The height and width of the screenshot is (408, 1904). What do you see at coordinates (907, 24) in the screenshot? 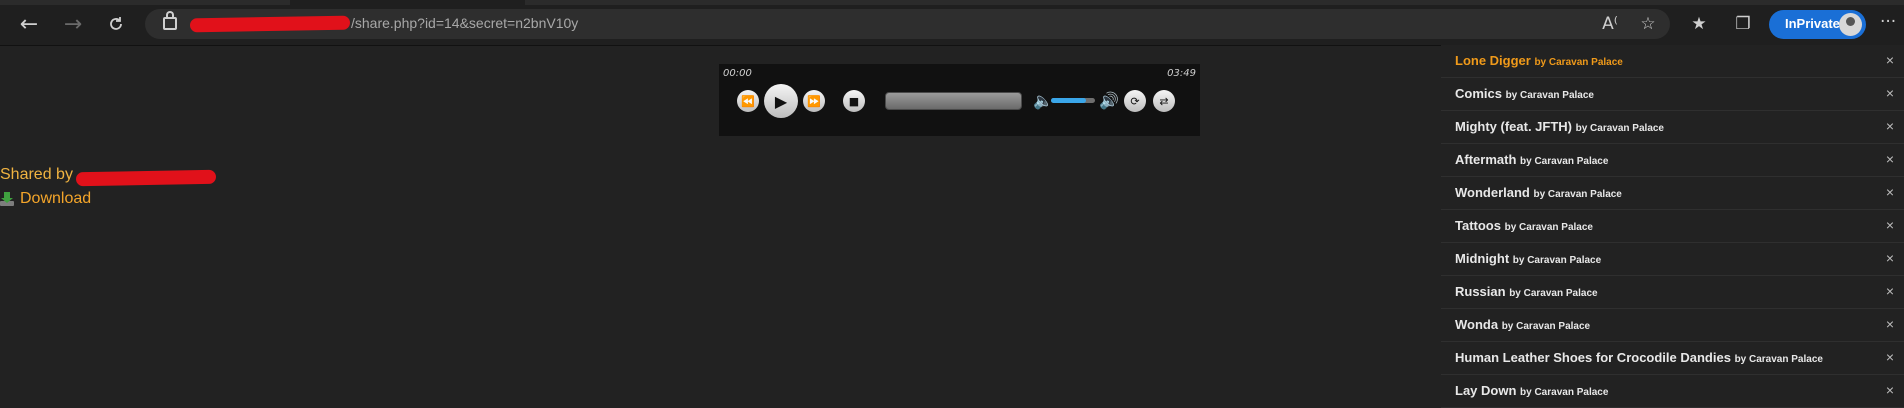
I see `address-bar: /share.php?id=14&secret=n2bnV10y` at bounding box center [907, 24].